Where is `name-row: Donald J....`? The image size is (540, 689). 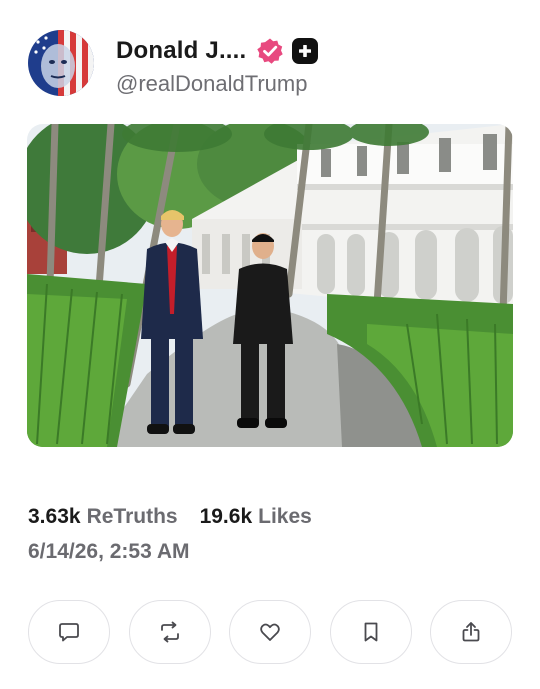
name-row: Donald J.... is located at coordinates (217, 51).